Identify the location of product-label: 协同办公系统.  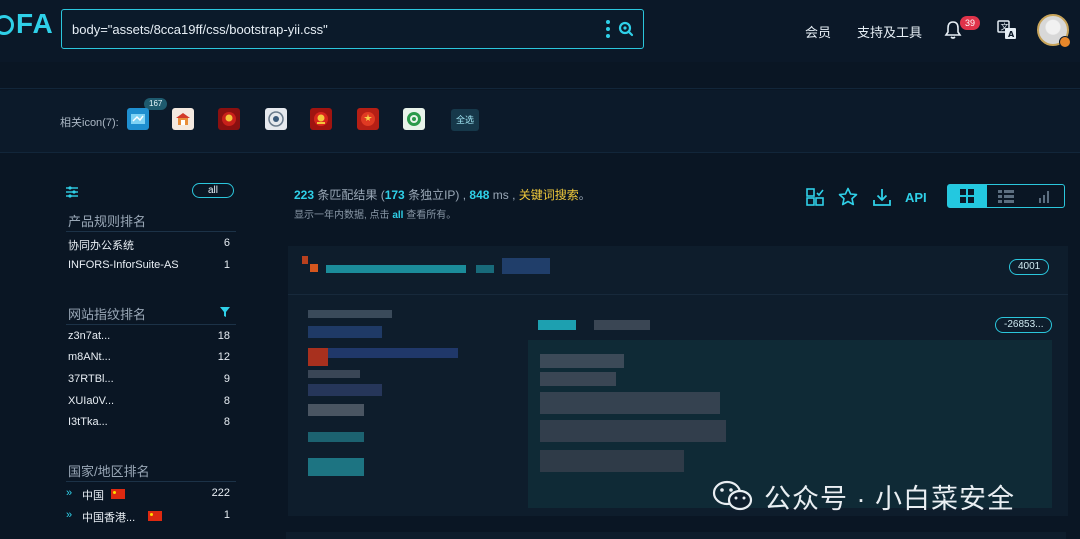
(101, 246).